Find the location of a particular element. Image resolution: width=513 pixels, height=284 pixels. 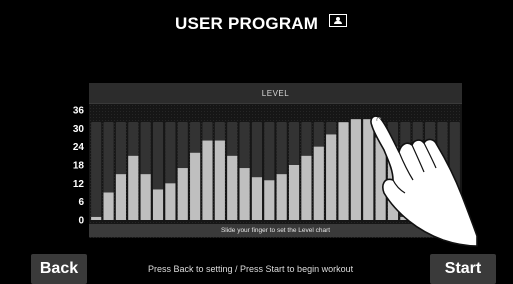

y-tick-label: 30 is located at coordinates (79, 129).